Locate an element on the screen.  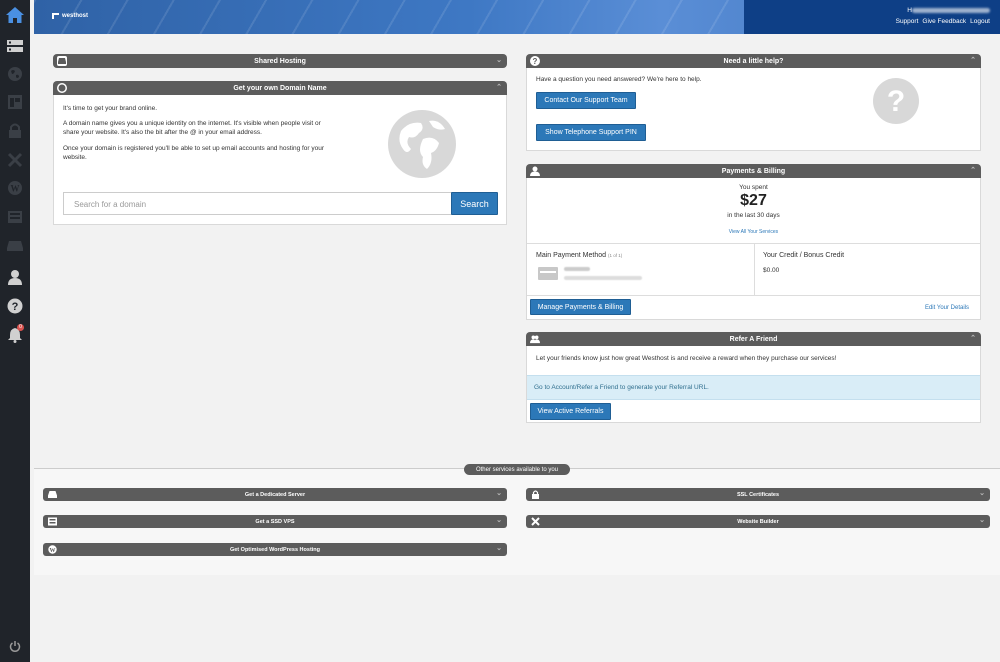
give-feedback-link: Give Feedback is located at coordinates (944, 21).